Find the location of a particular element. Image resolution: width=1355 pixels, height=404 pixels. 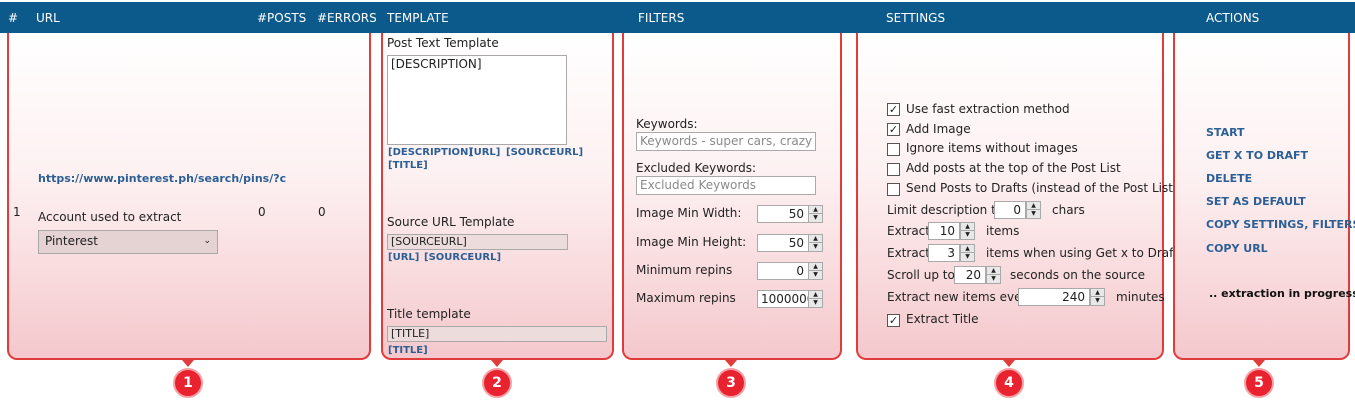

min-height-input: 50 is located at coordinates (783, 243).